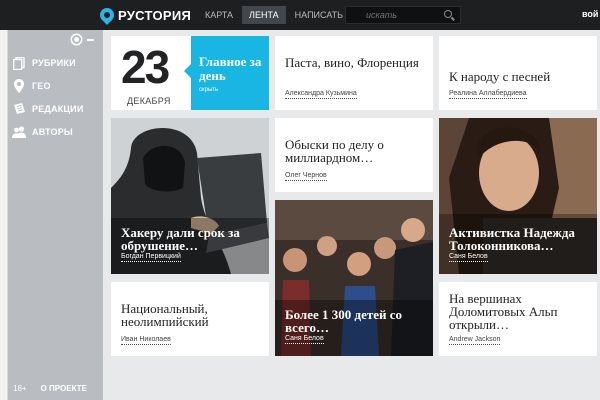 This screenshot has width=600, height=400. Describe the element at coordinates (219, 15) in the screenshot. I see `nav-map: КАРТА` at that location.